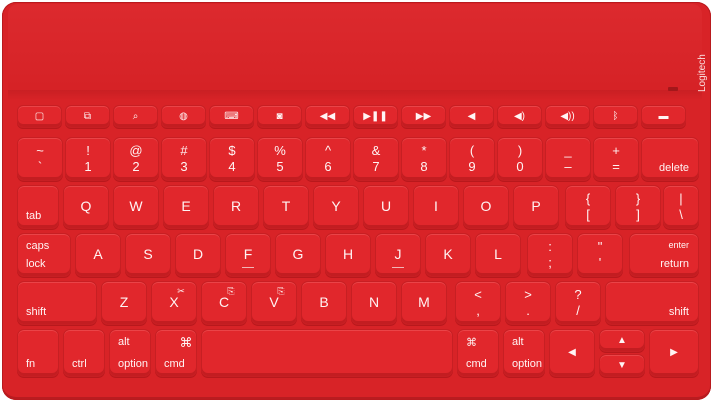 The width and height of the screenshot is (715, 404). What do you see at coordinates (279, 116) in the screenshot?
I see `function-key-camera: ◙` at bounding box center [279, 116].